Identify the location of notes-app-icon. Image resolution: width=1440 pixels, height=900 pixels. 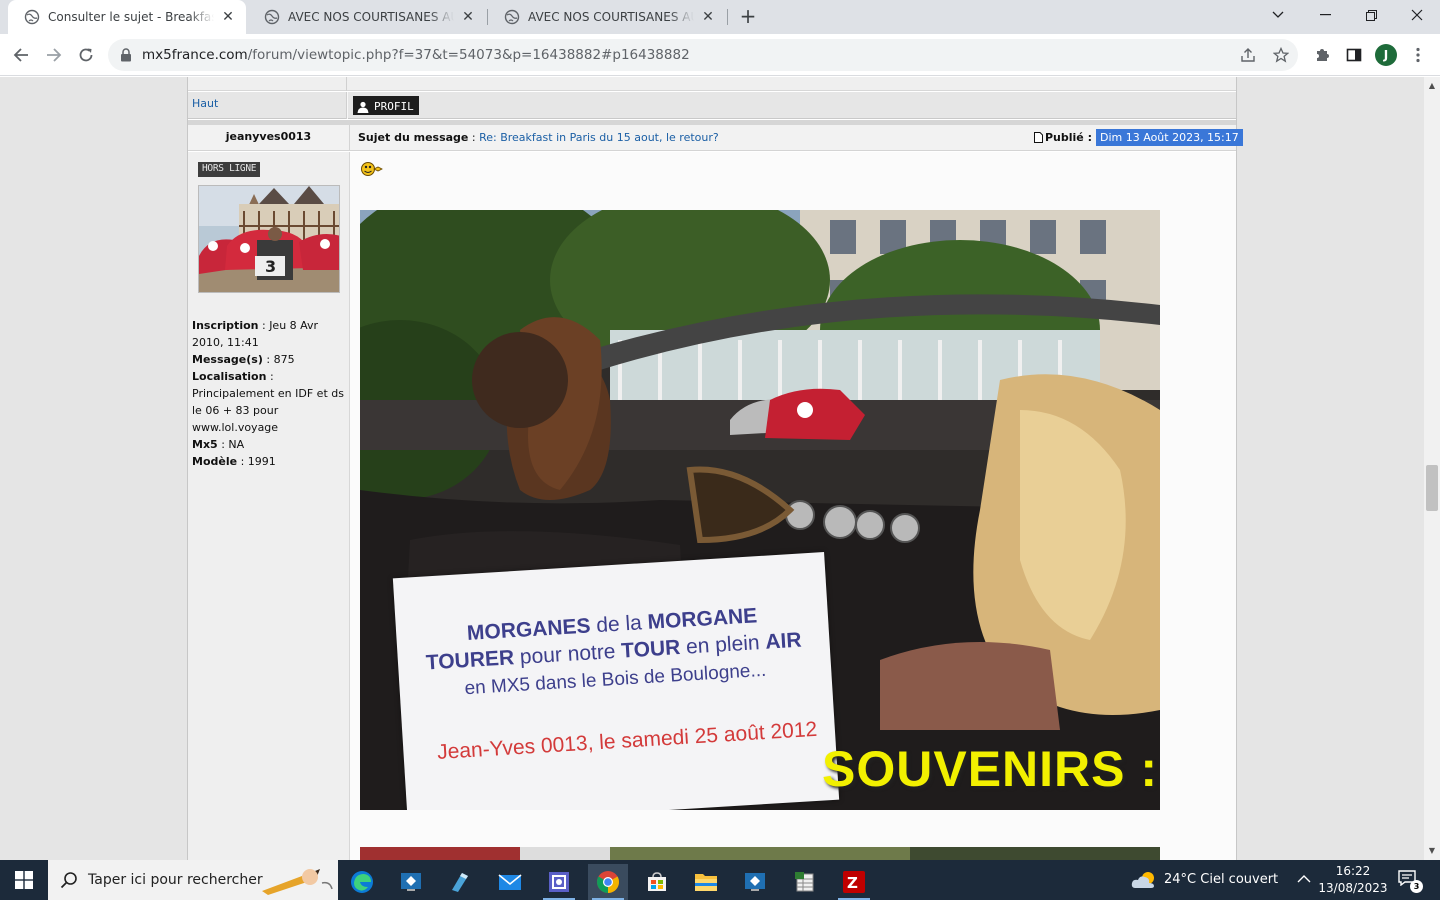
(460, 882).